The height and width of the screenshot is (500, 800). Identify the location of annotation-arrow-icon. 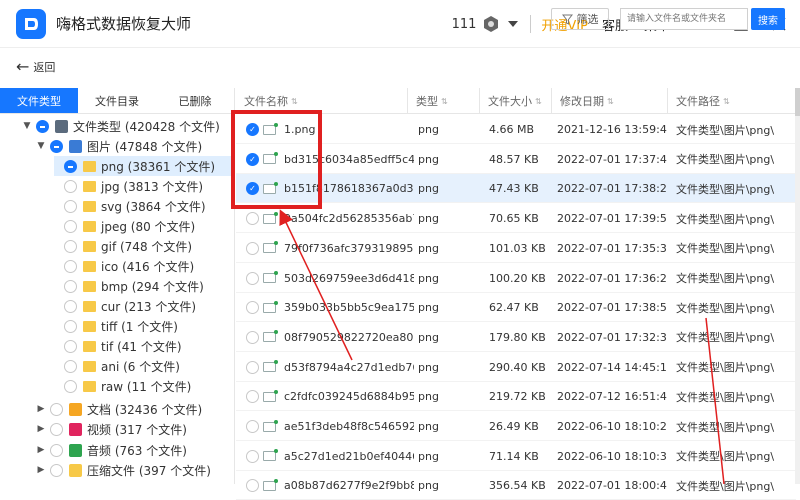
(316, 285).